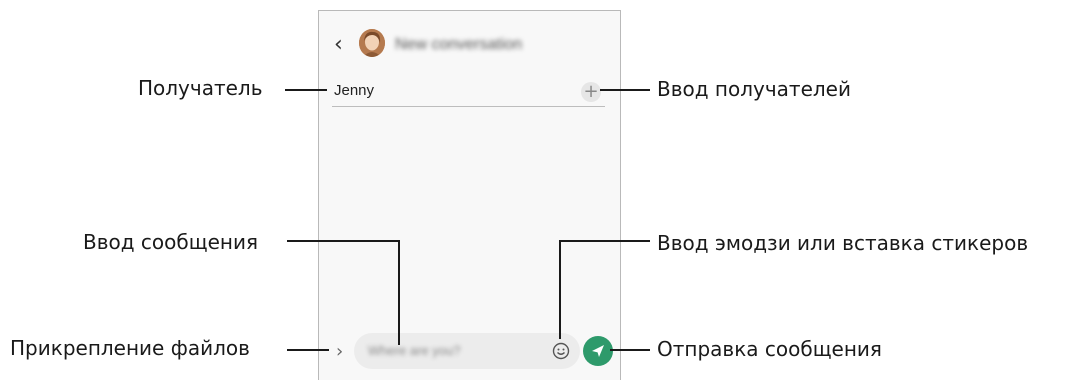  What do you see at coordinates (561, 351) in the screenshot?
I see `emoji-icon` at bounding box center [561, 351].